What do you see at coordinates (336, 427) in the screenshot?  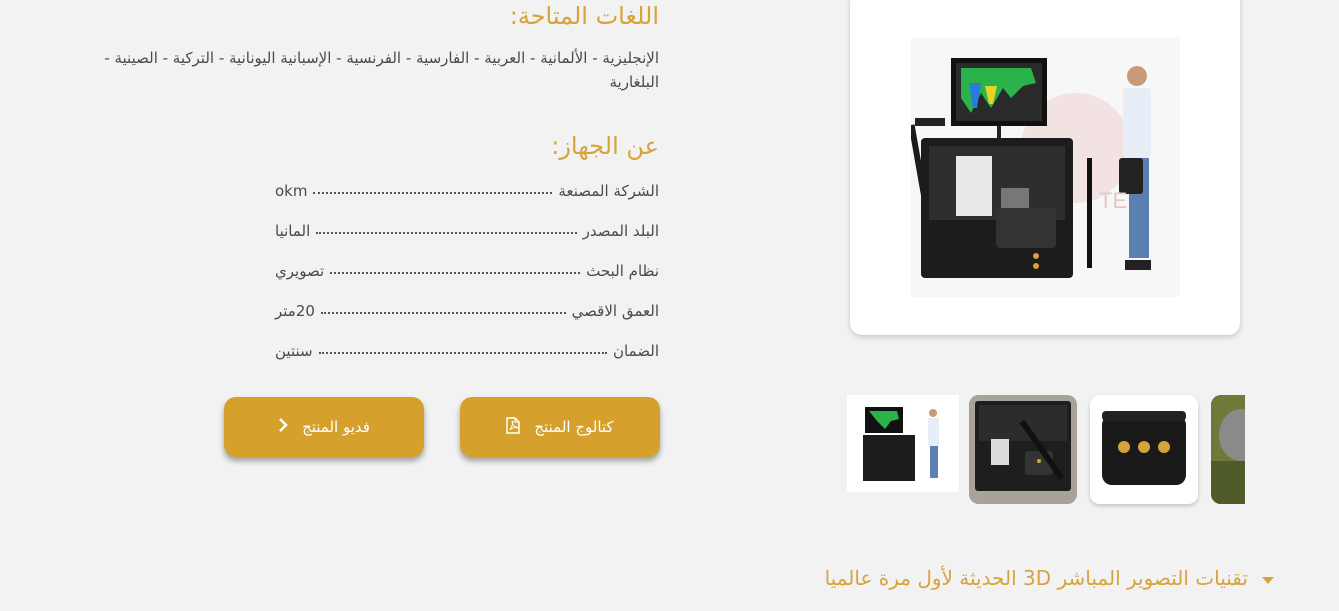 I see `video-button-label: فديو المنتج` at bounding box center [336, 427].